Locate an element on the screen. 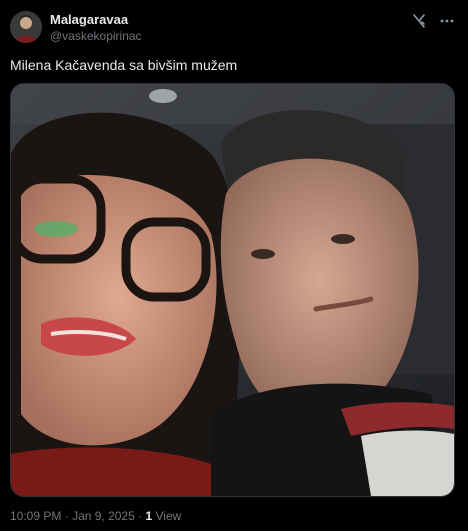 This screenshot has height=531, width=468. post-header: Malagaravaa @vaskekopirinac is located at coordinates (234, 28).